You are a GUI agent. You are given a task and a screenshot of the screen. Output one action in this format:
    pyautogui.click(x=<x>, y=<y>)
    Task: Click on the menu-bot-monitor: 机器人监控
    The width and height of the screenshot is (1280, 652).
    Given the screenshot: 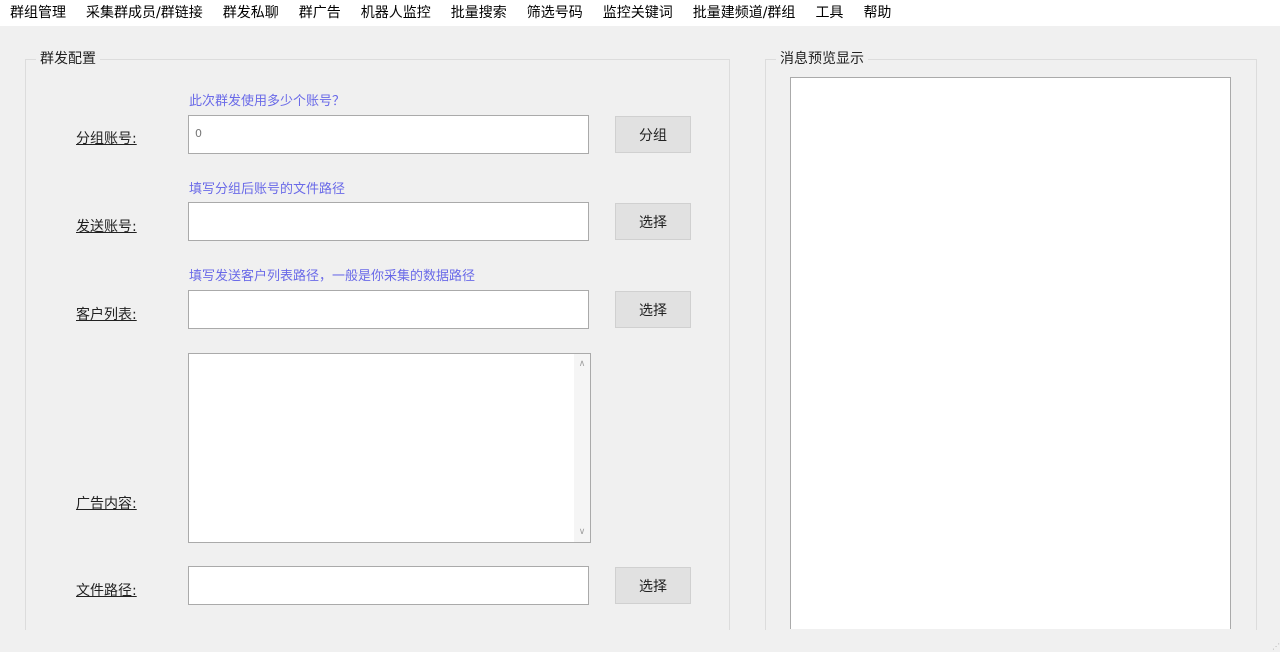 What is the action you would take?
    pyautogui.click(x=396, y=13)
    